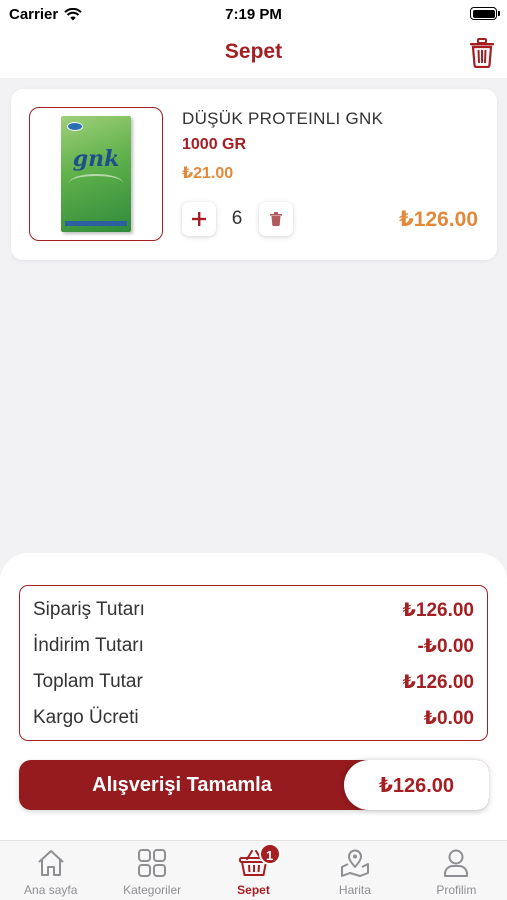 This screenshot has width=507, height=900. Describe the element at coordinates (485, 13) in the screenshot. I see `battery-icon` at that location.